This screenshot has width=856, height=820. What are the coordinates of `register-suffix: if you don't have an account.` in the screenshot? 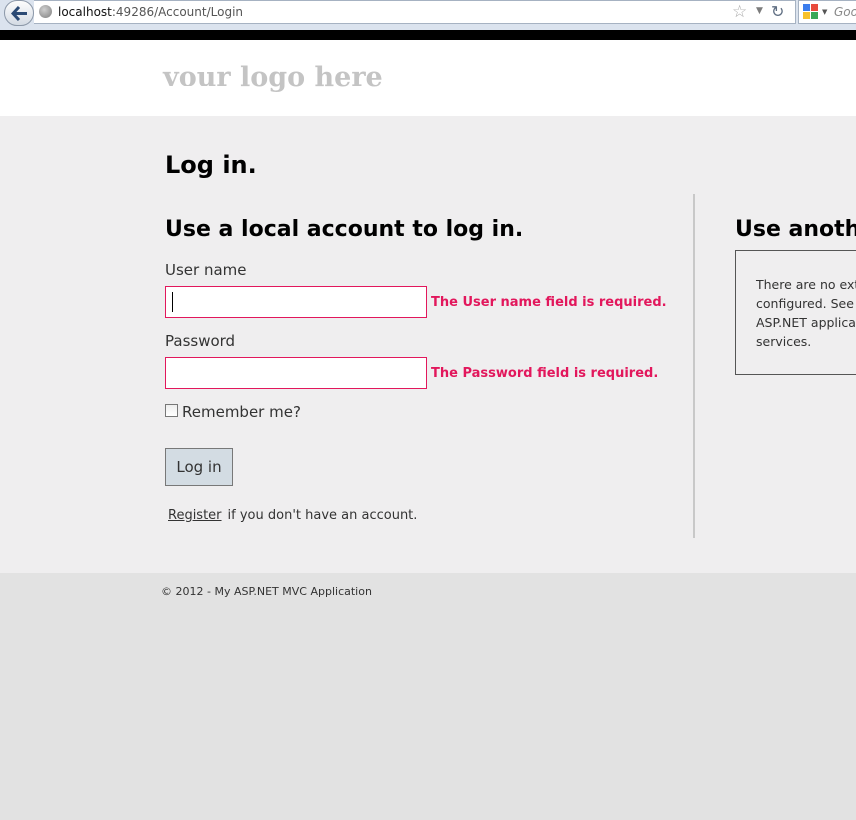 It's located at (322, 515).